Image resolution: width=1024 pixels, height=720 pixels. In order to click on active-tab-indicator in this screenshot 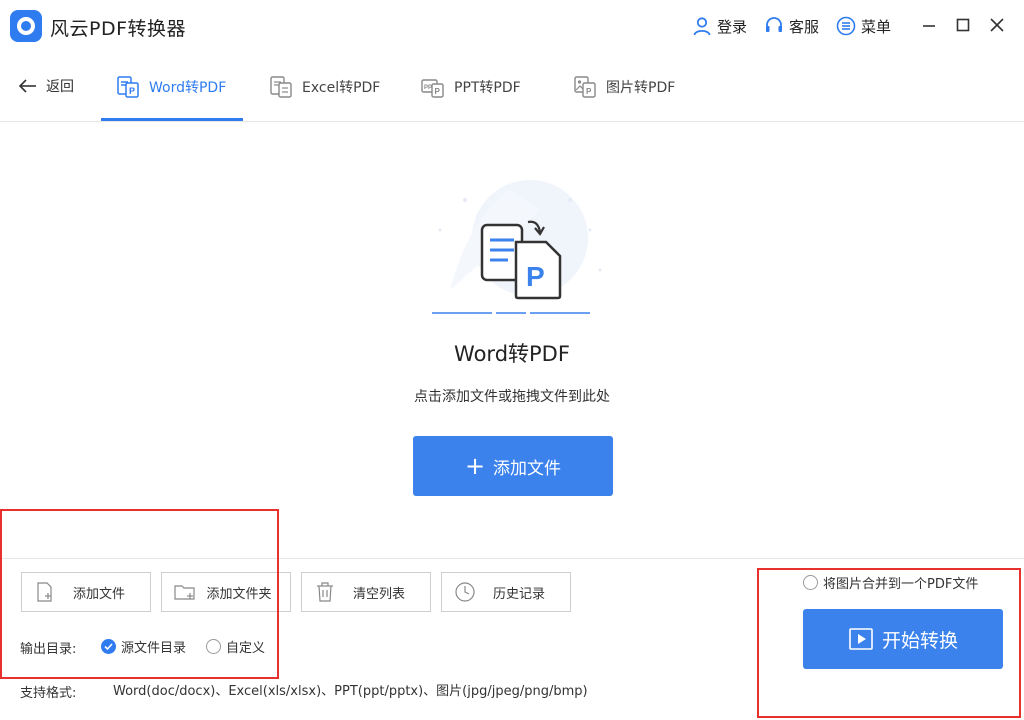, I will do `click(172, 119)`.